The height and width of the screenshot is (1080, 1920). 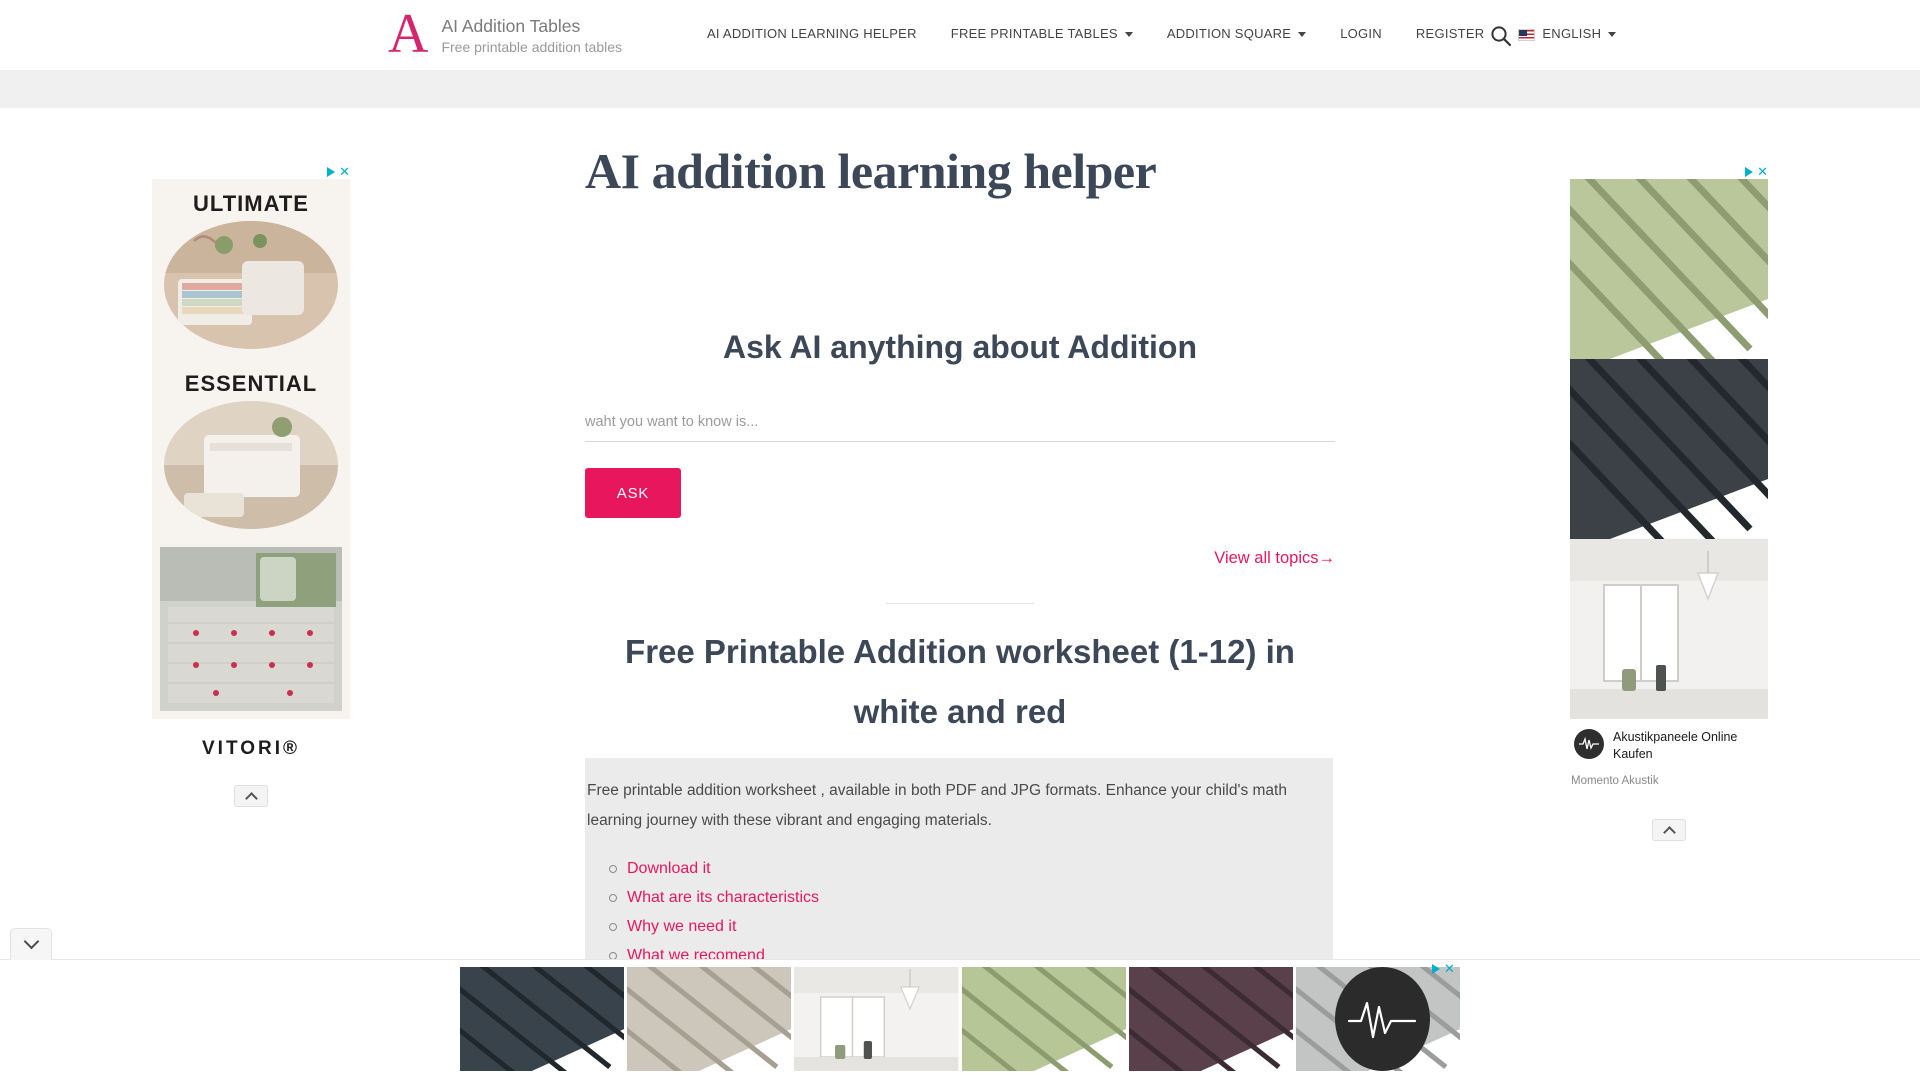 What do you see at coordinates (960, 1019) in the screenshot?
I see `bottom-ad-images` at bounding box center [960, 1019].